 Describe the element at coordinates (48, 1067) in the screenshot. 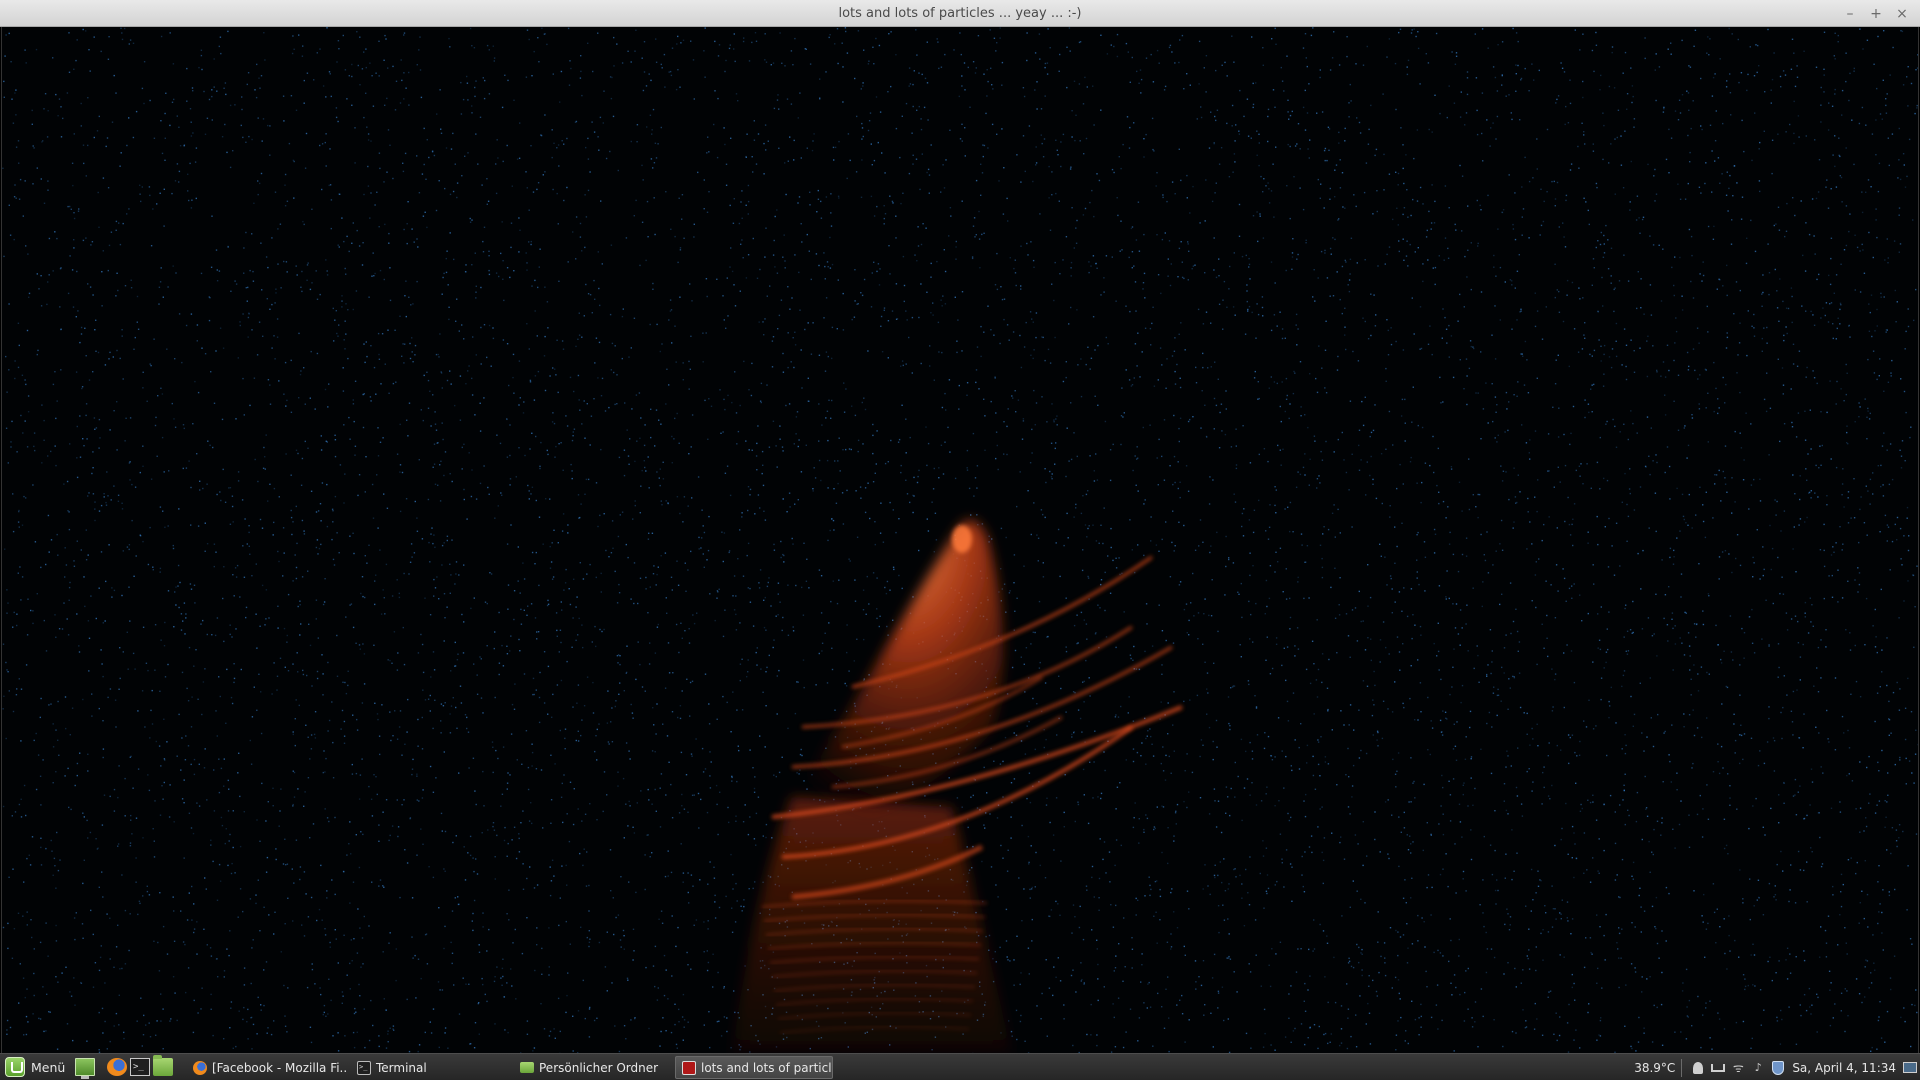

I see `menu-label: Menü` at that location.